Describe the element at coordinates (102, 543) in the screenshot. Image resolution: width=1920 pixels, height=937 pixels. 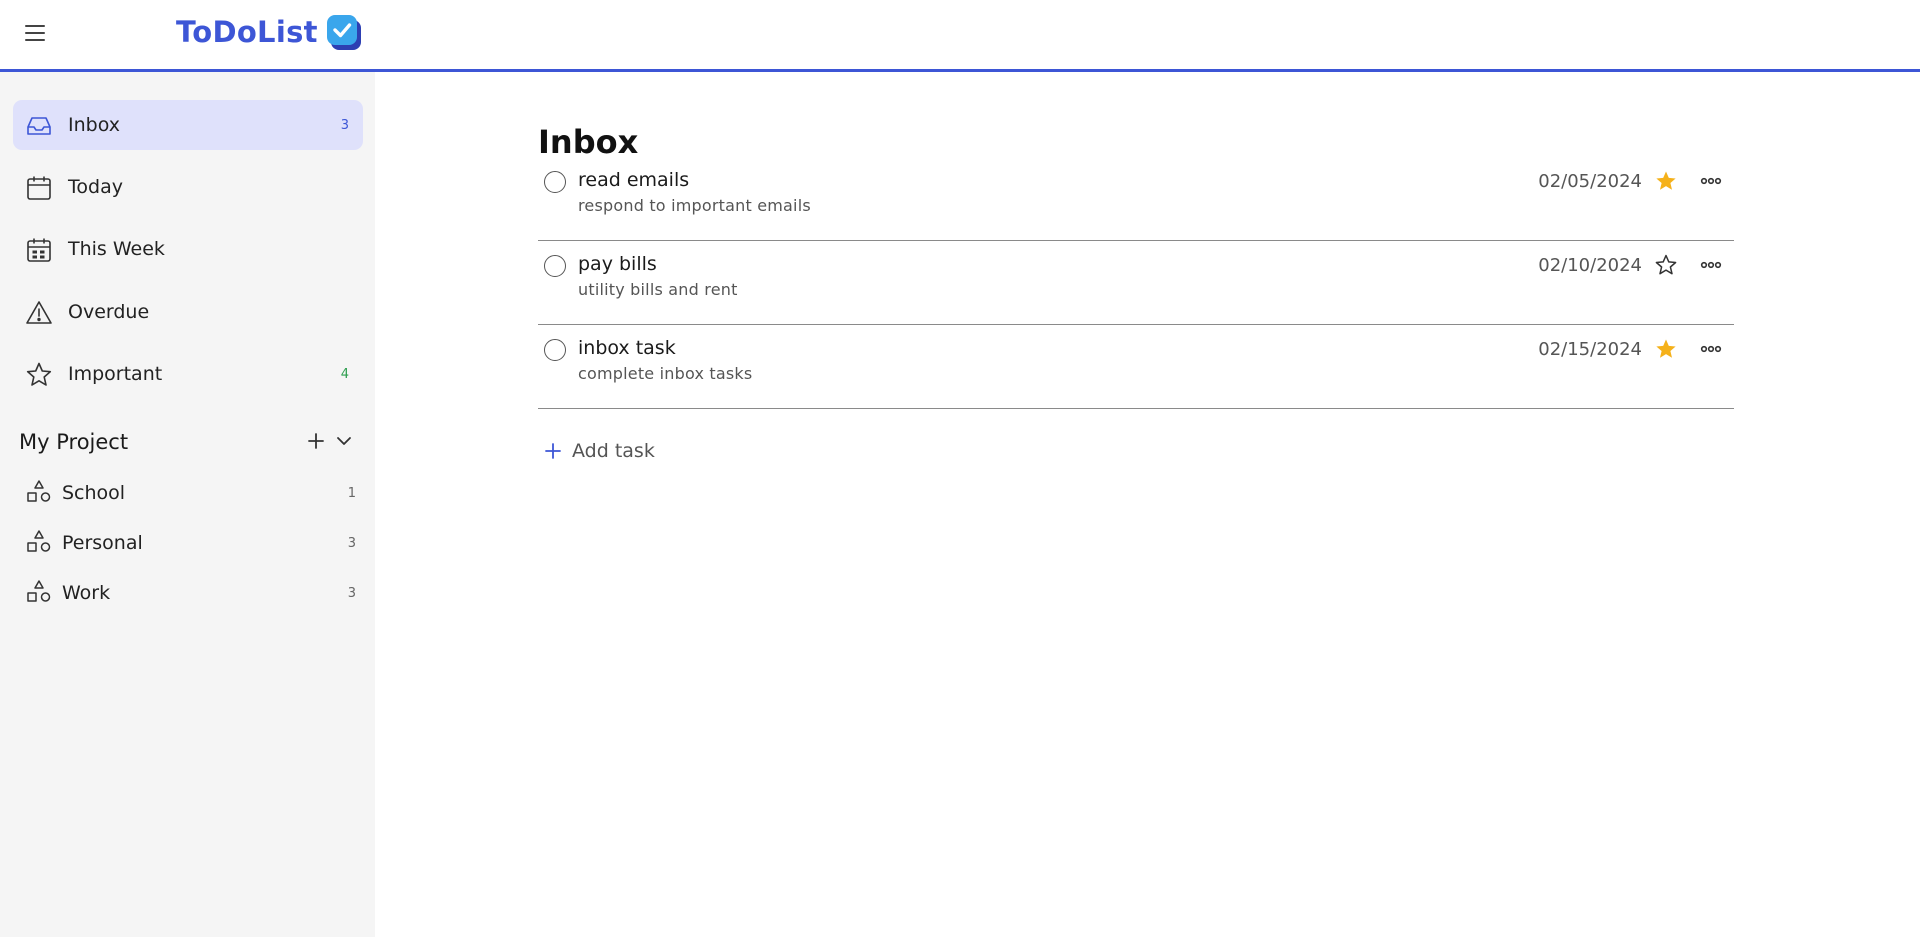
I see `project-item-label: Personal` at that location.